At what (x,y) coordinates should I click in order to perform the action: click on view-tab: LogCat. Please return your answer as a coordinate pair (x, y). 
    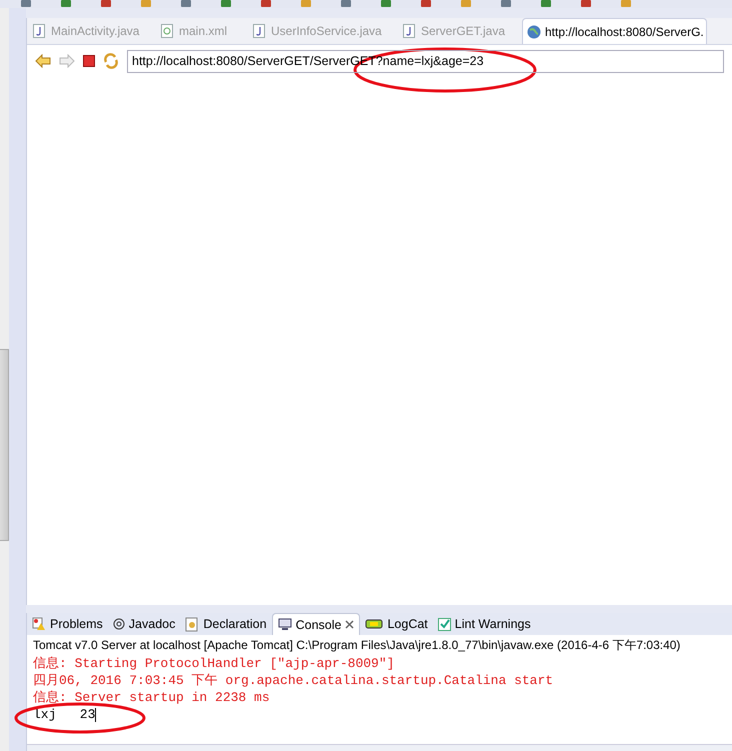
    Looking at the image, I should click on (396, 624).